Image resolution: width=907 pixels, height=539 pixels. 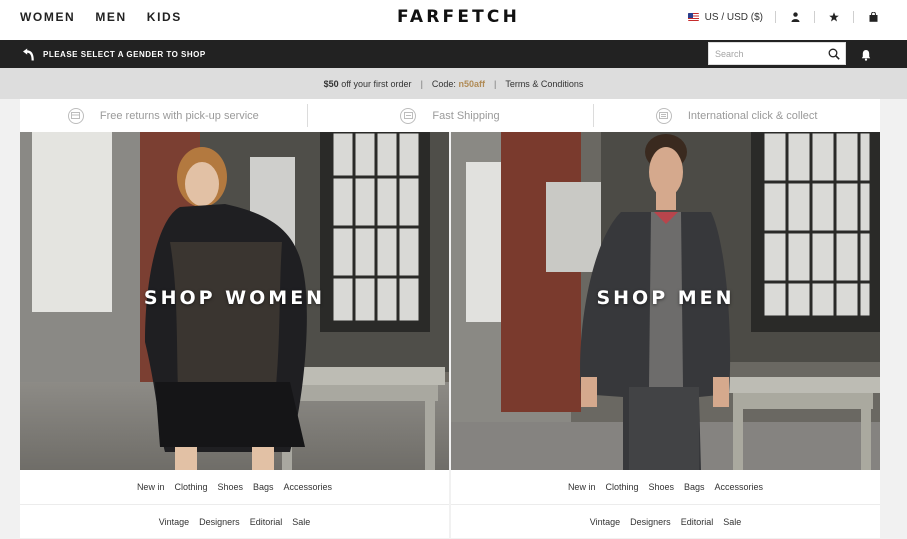 I want to click on returns-icon, so click(x=75, y=115).